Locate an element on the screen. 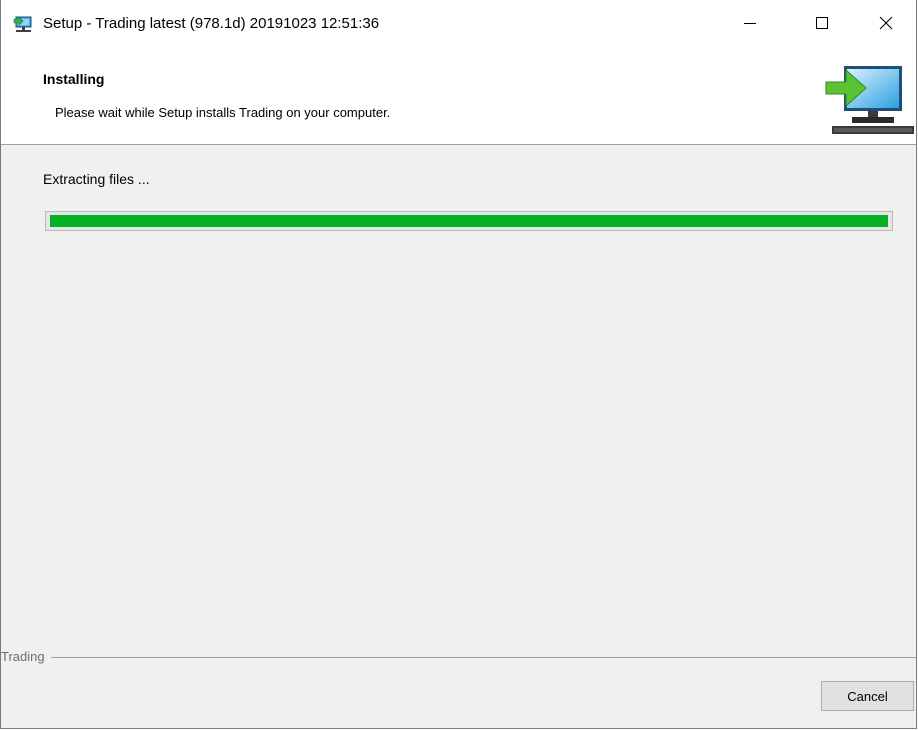 The height and width of the screenshot is (730, 918). progress-bar is located at coordinates (469, 221).